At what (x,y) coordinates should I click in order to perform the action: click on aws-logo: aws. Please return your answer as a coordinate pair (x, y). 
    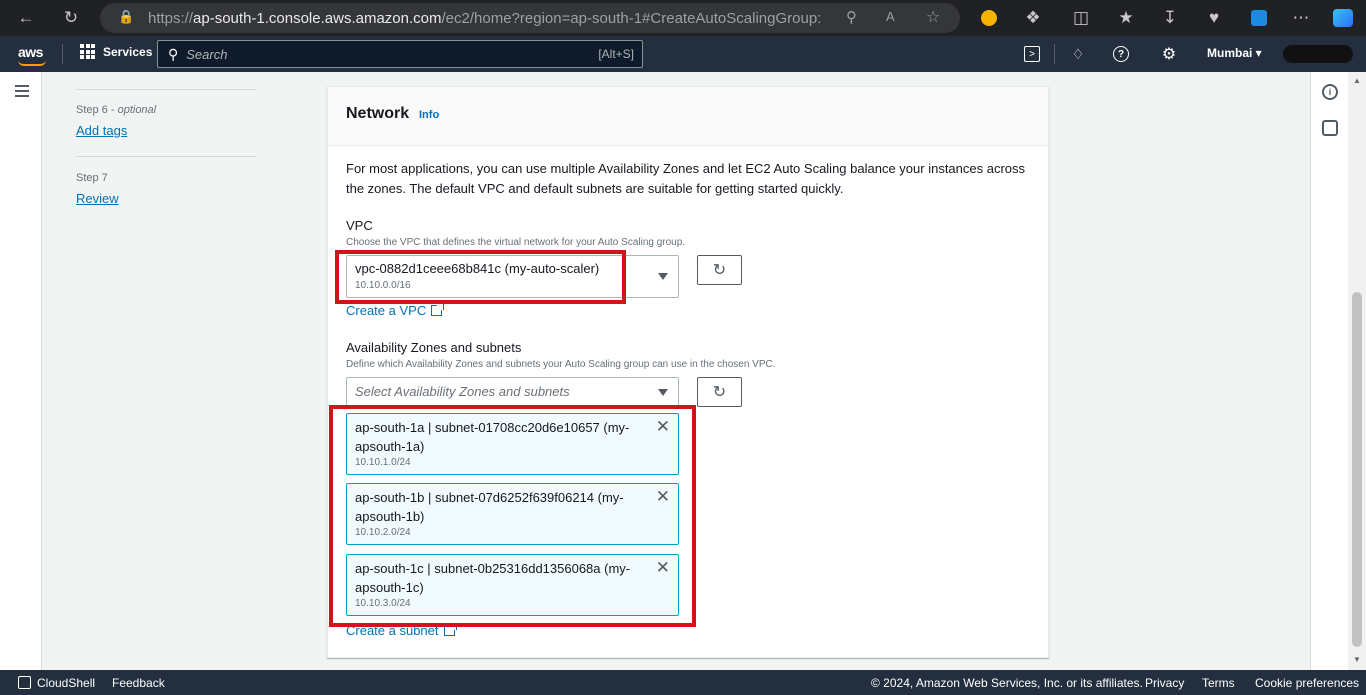
    Looking at the image, I should click on (30, 52).